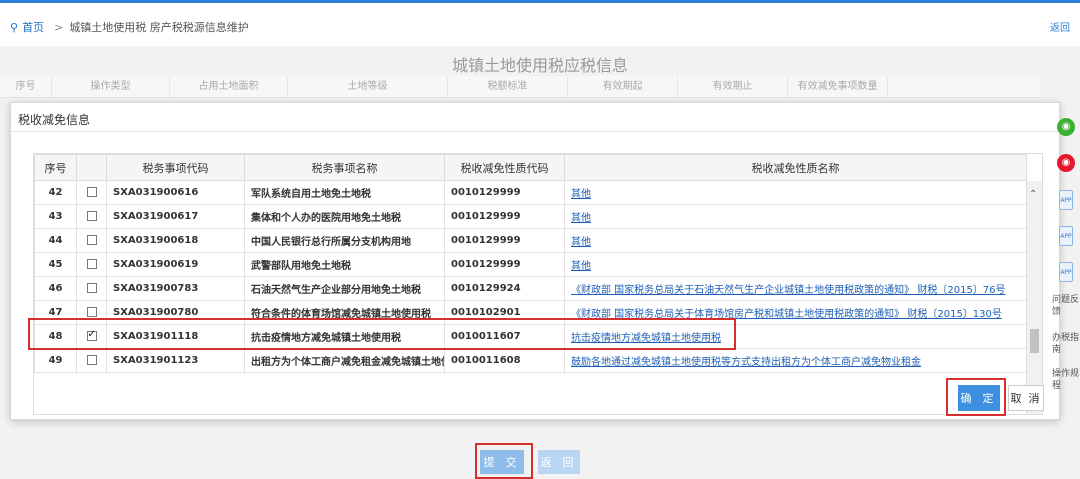 Image resolution: width=1080 pixels, height=479 pixels. I want to click on submit-button: 提 交, so click(502, 462).